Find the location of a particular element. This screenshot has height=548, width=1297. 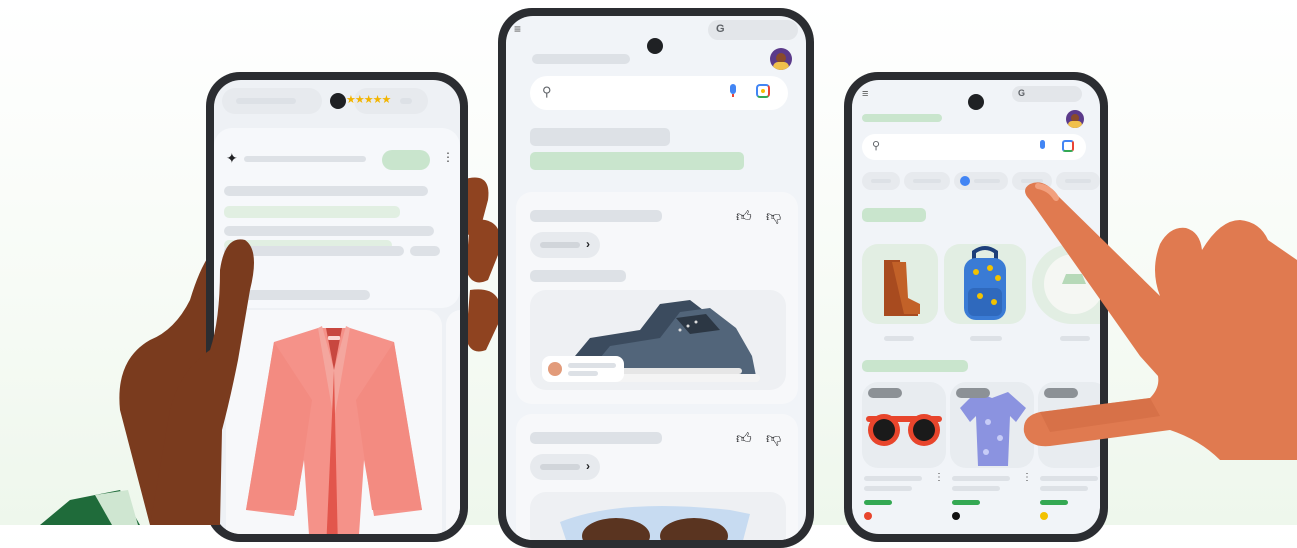

result-card-sunglasses: 👍︎ 👎︎ › is located at coordinates (657, 477).